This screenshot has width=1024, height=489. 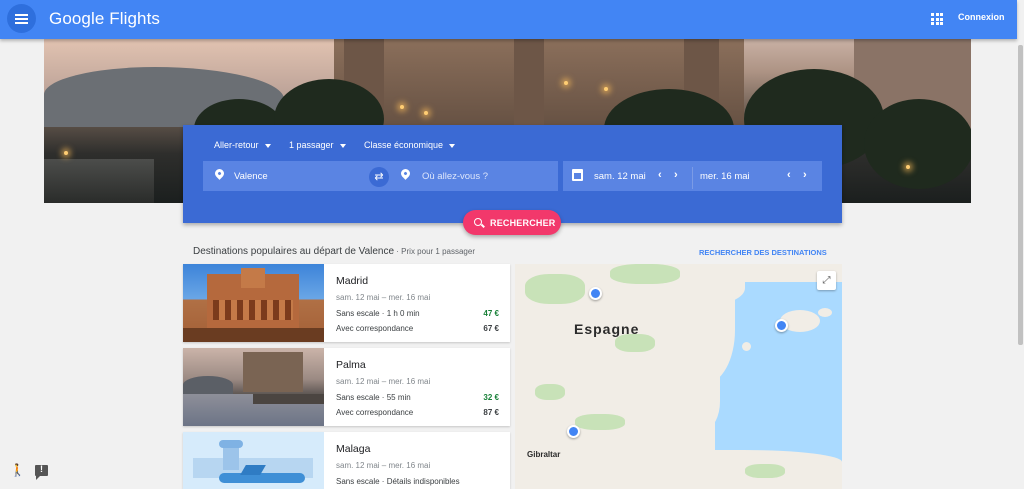 What do you see at coordinates (410, 145) in the screenshot?
I see `cabin-class-select: Classe économique` at bounding box center [410, 145].